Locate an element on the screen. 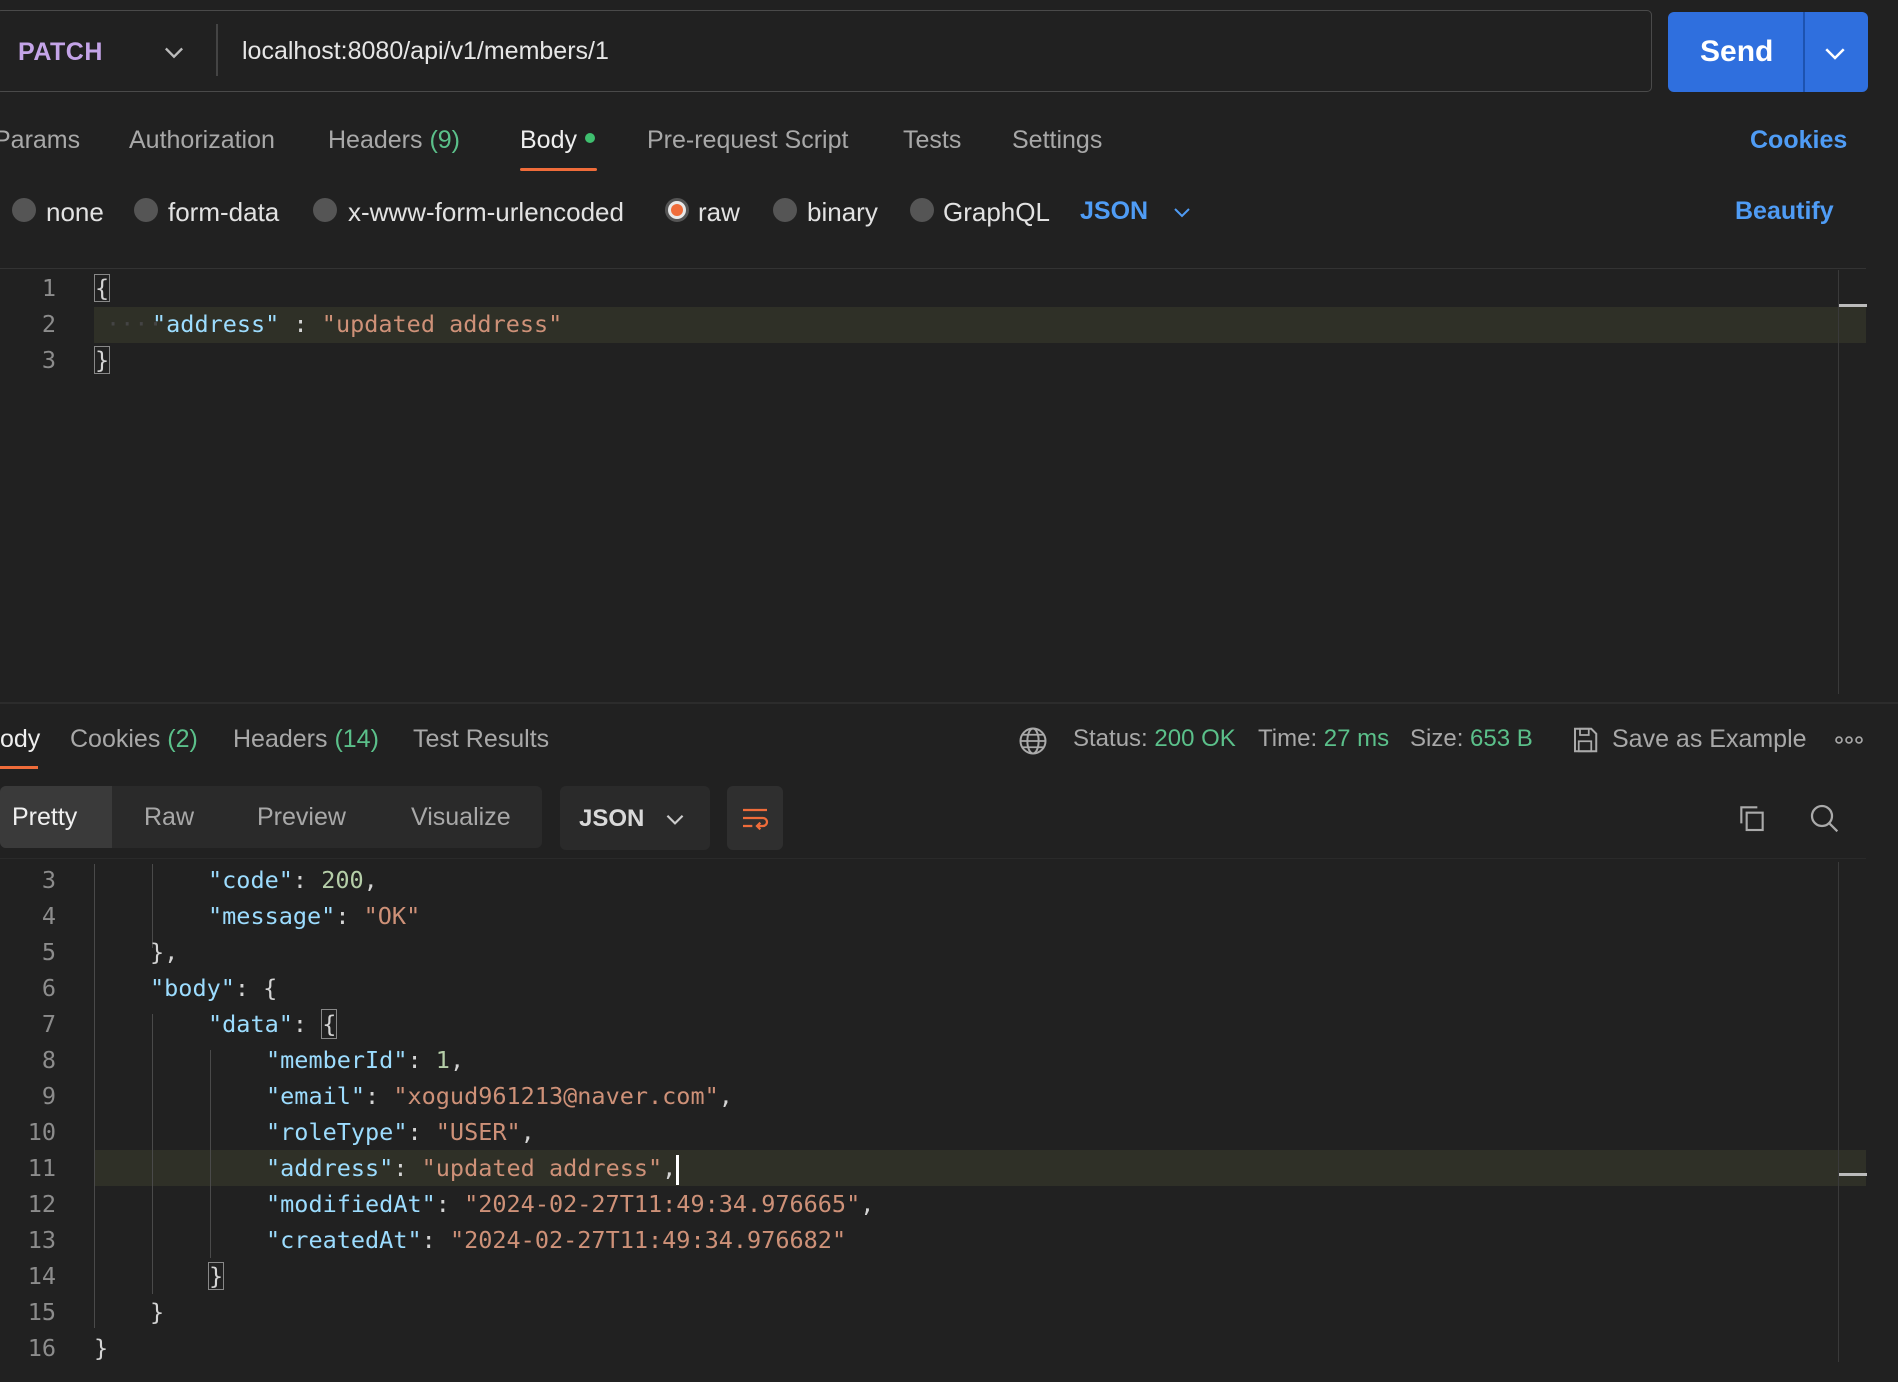  line-number: 4 is located at coordinates (48, 916).